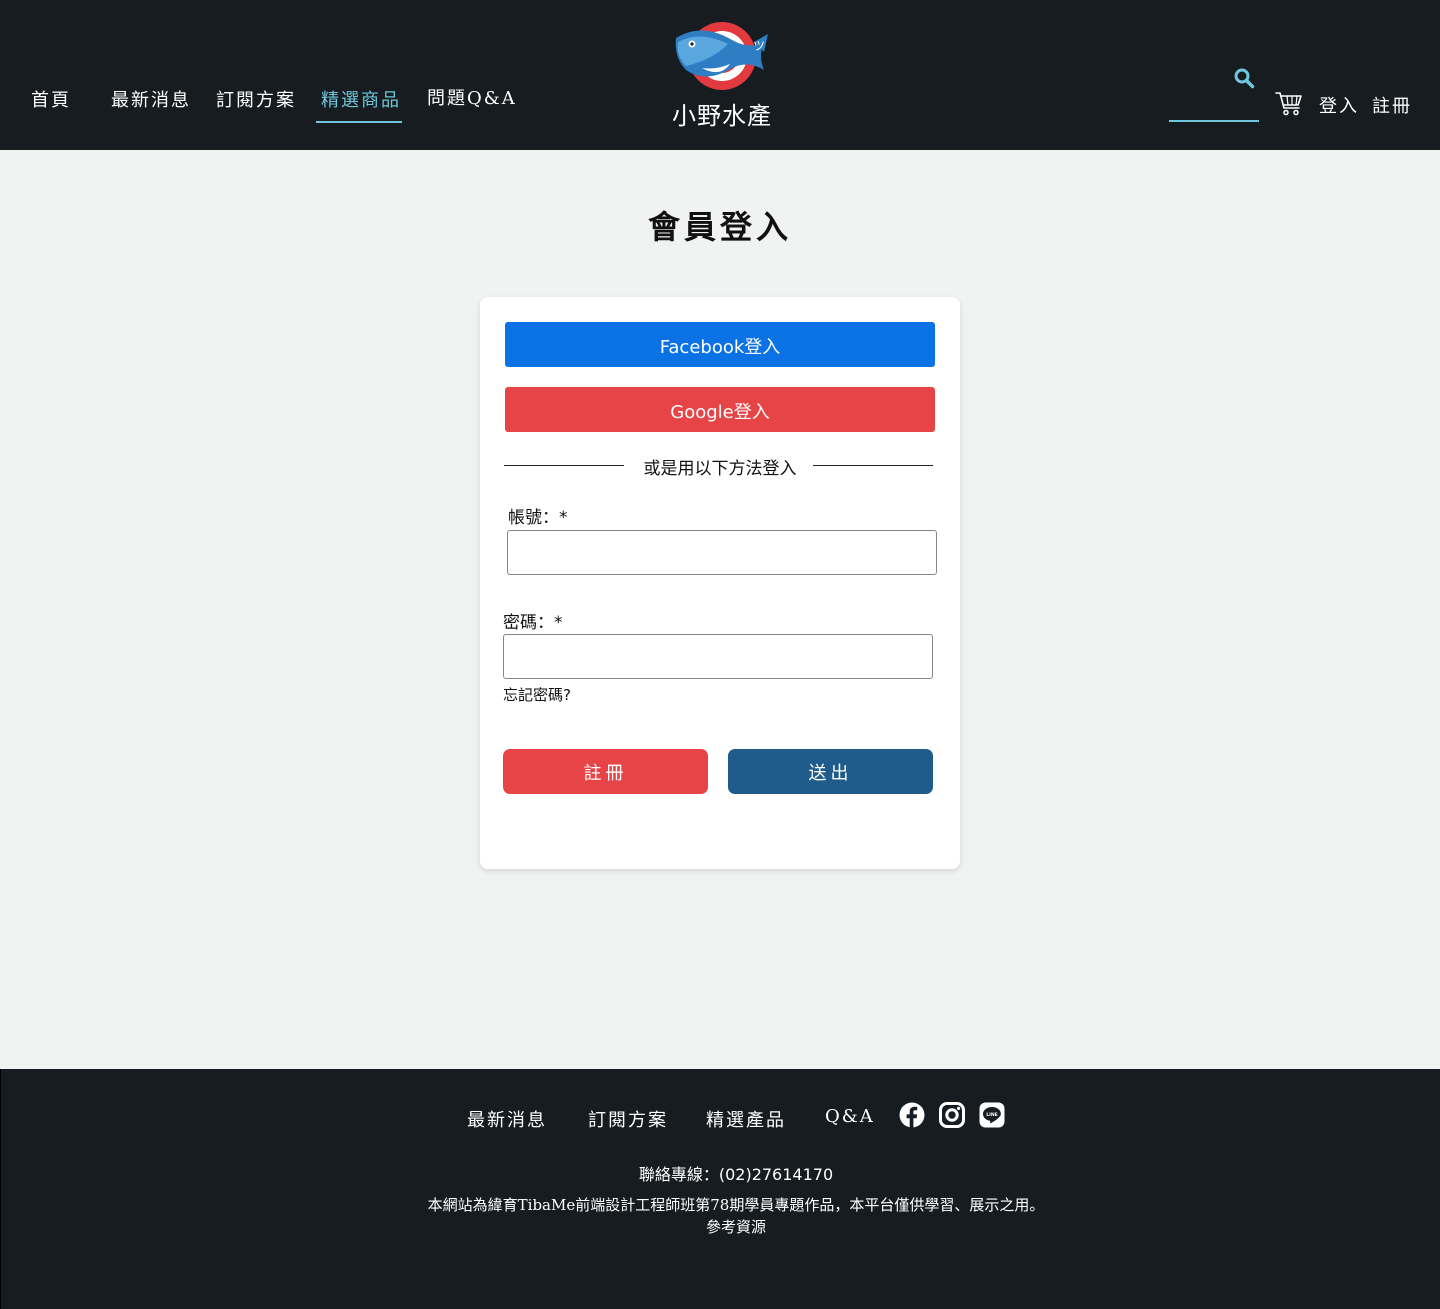 The width and height of the screenshot is (1440, 1309). What do you see at coordinates (719, 227) in the screenshot?
I see `page-title: 會員登入` at bounding box center [719, 227].